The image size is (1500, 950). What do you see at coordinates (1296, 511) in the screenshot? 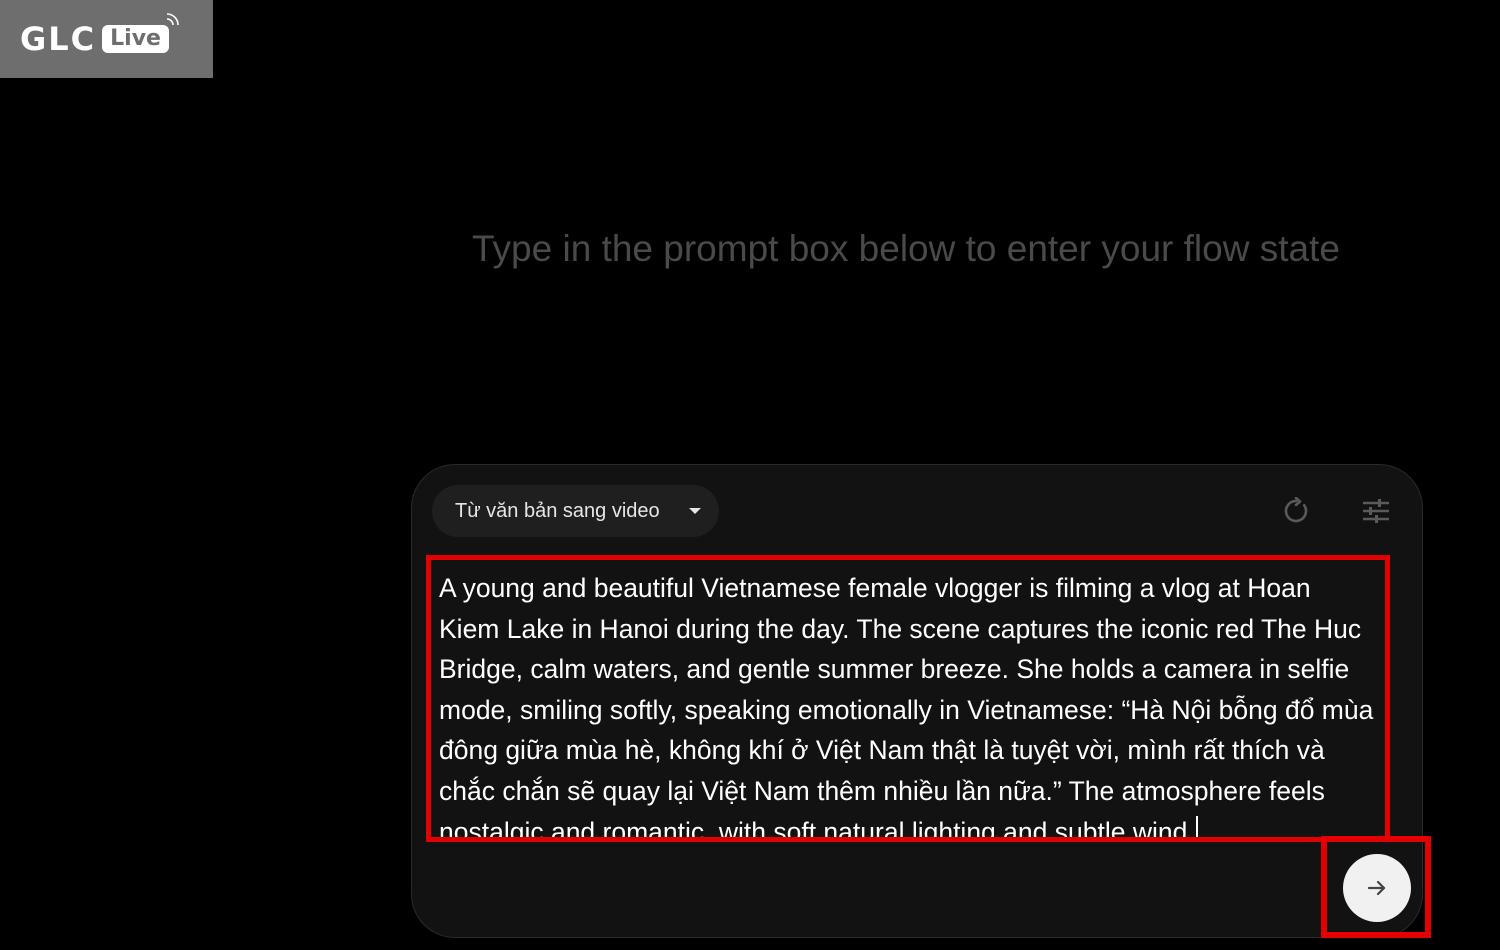
I see `refresh-icon` at bounding box center [1296, 511].